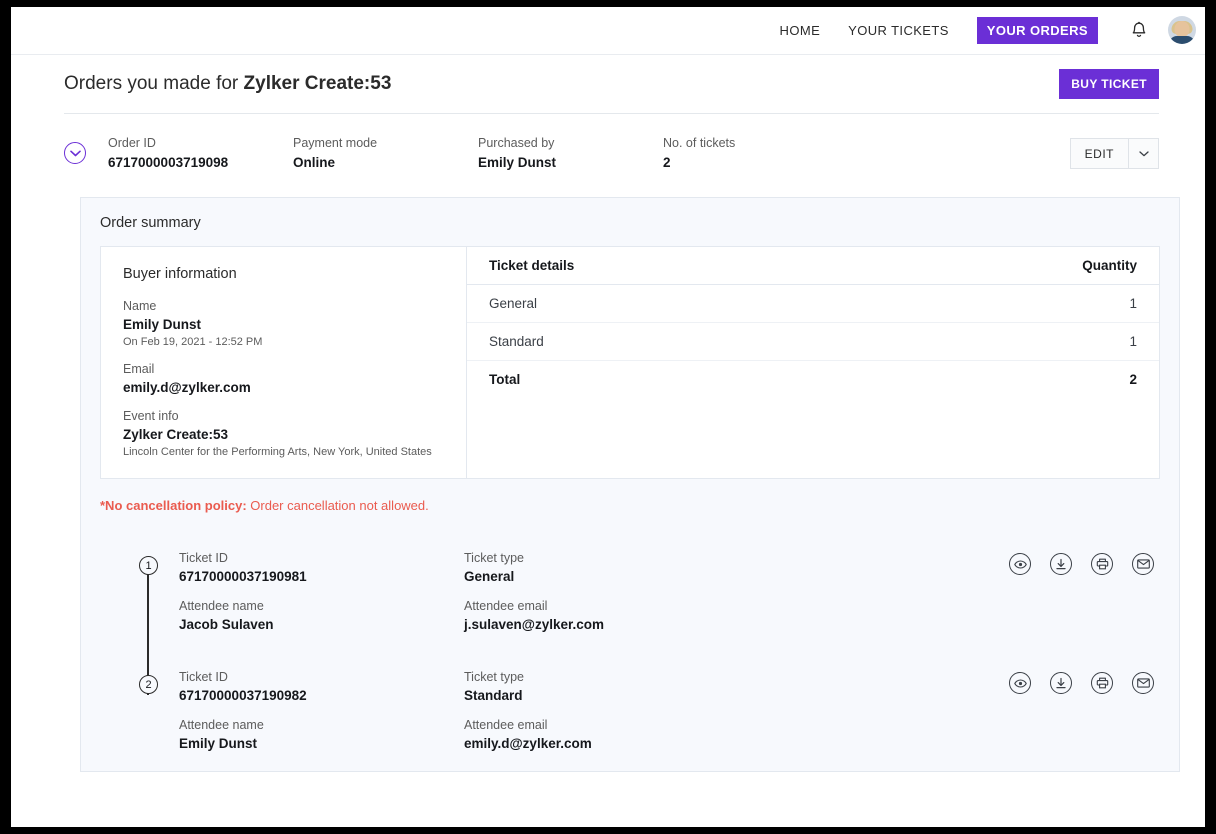 This screenshot has height=834, width=1216. I want to click on table-header-row: Ticket details Quantity, so click(813, 266).